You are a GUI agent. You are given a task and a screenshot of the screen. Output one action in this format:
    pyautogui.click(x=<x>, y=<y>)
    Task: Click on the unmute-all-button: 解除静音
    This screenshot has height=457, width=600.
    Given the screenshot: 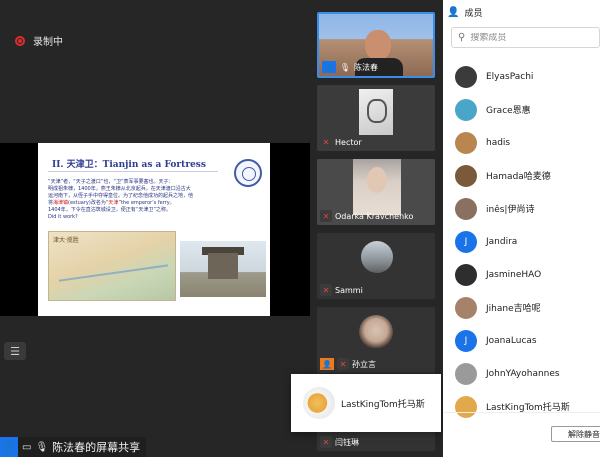 What is the action you would take?
    pyautogui.click(x=575, y=434)
    